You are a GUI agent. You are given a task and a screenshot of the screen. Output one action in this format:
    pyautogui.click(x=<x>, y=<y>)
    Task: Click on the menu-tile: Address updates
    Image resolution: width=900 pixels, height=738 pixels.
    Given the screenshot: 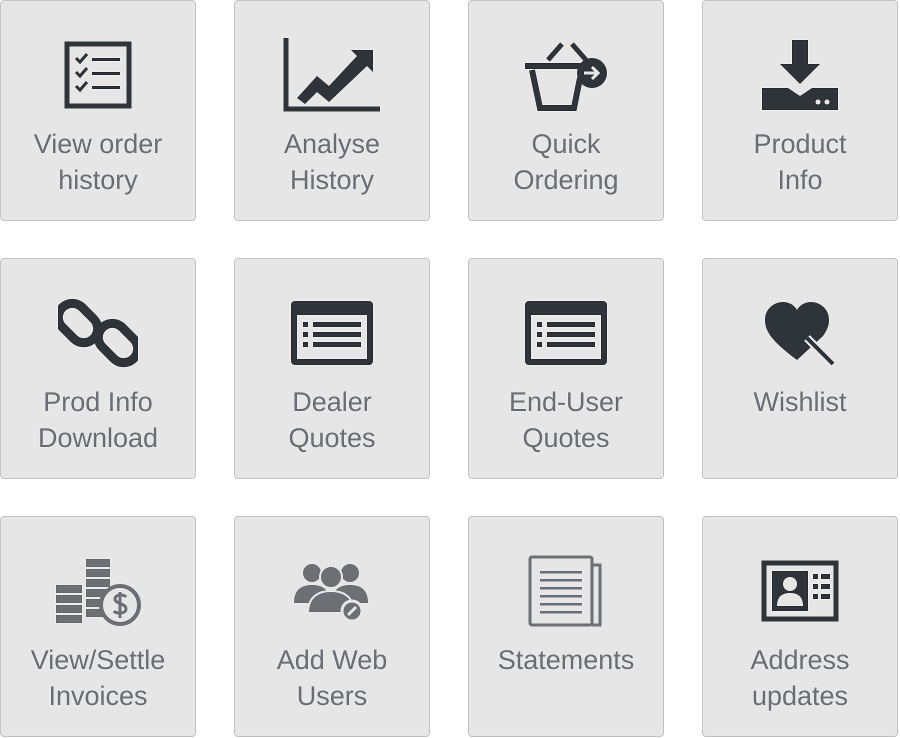 What is the action you would take?
    pyautogui.click(x=800, y=626)
    